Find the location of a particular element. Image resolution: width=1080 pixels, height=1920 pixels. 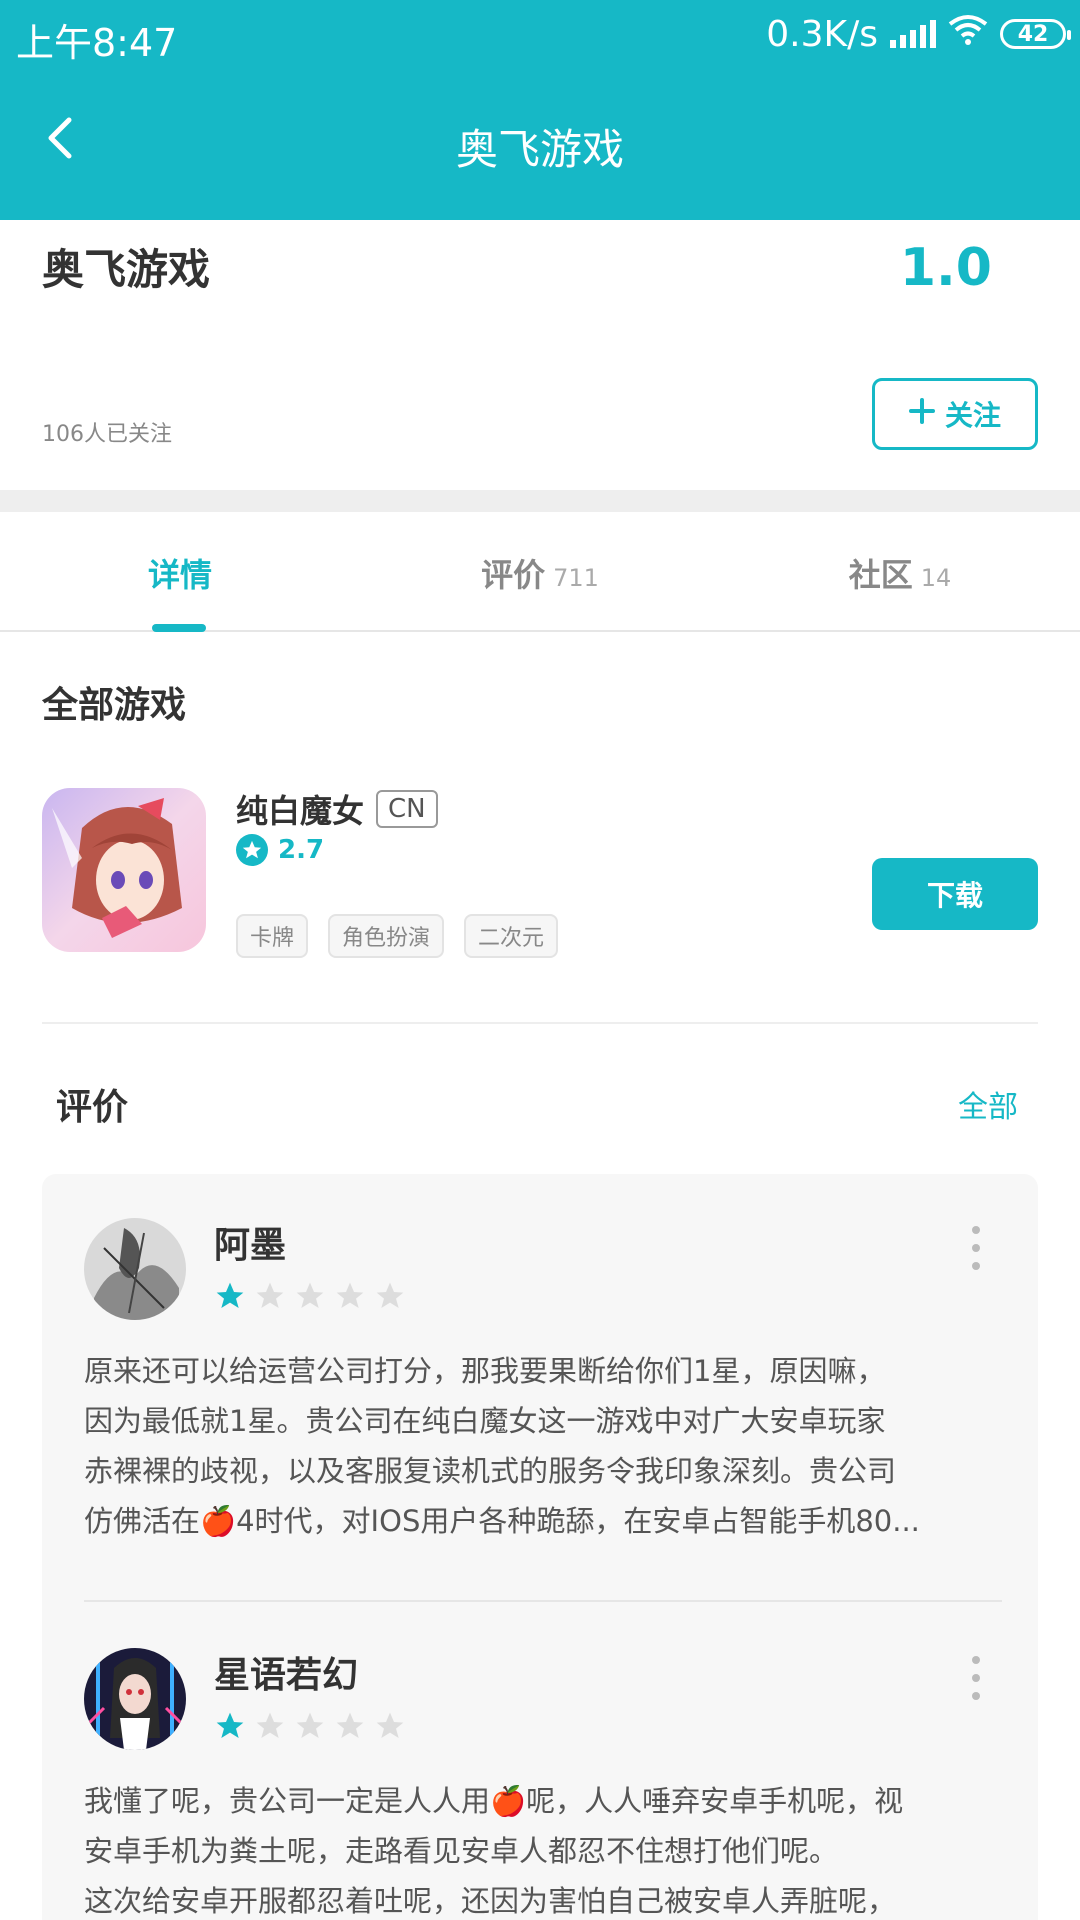

tab-label: 社区 is located at coordinates (880, 575).